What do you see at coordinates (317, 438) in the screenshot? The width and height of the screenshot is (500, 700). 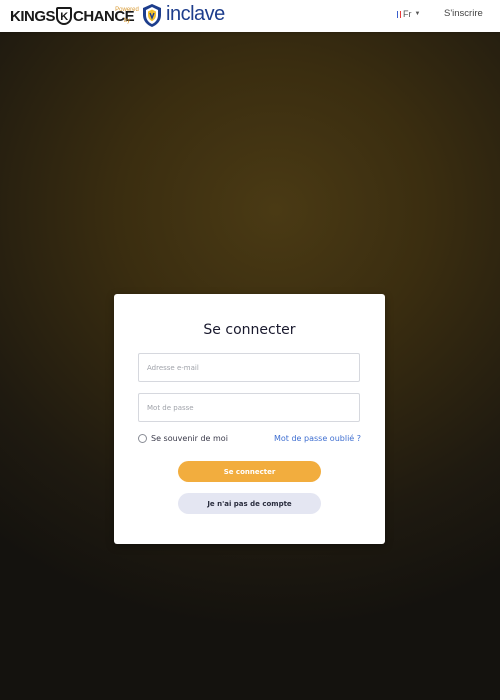 I see `forgot-password-link: Mot de passe oublié ?` at bounding box center [317, 438].